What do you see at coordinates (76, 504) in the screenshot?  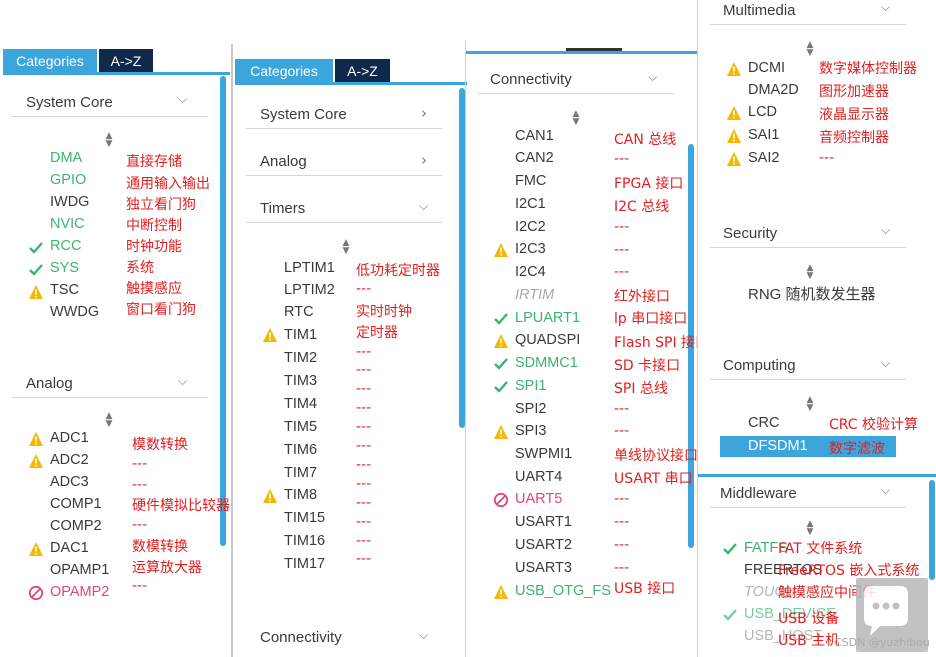 I see `item-comp1: COMP1` at bounding box center [76, 504].